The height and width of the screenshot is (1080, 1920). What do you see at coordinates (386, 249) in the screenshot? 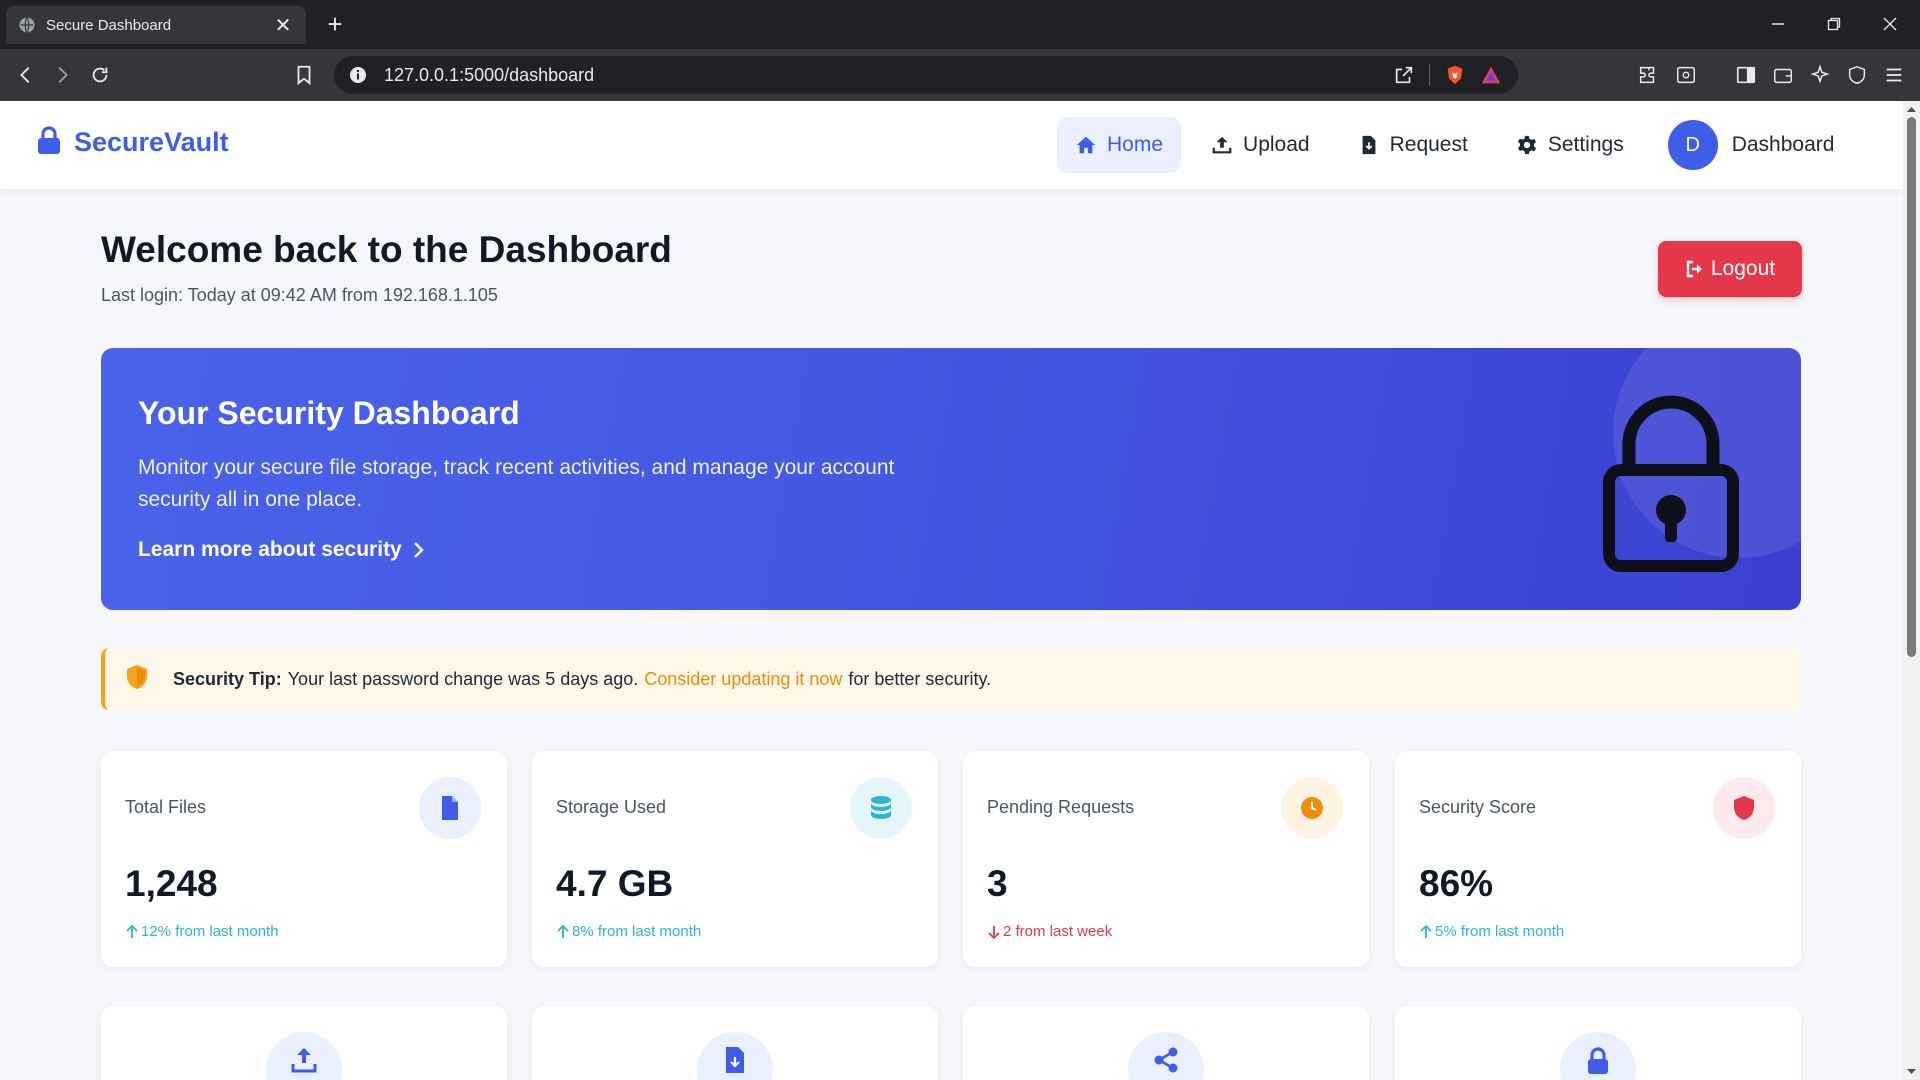
I see `page-title: Welcome back to the Dashboard` at bounding box center [386, 249].